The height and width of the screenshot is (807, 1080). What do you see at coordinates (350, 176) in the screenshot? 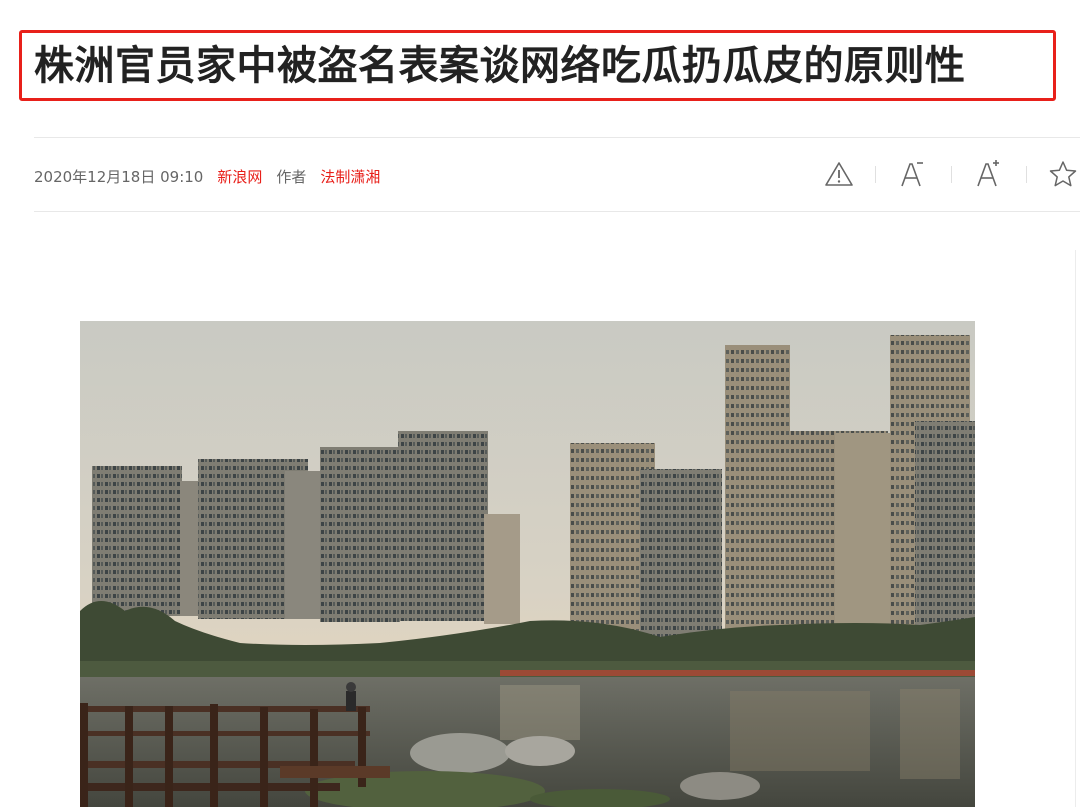
I see `author-link: 法制潇湘` at bounding box center [350, 176].